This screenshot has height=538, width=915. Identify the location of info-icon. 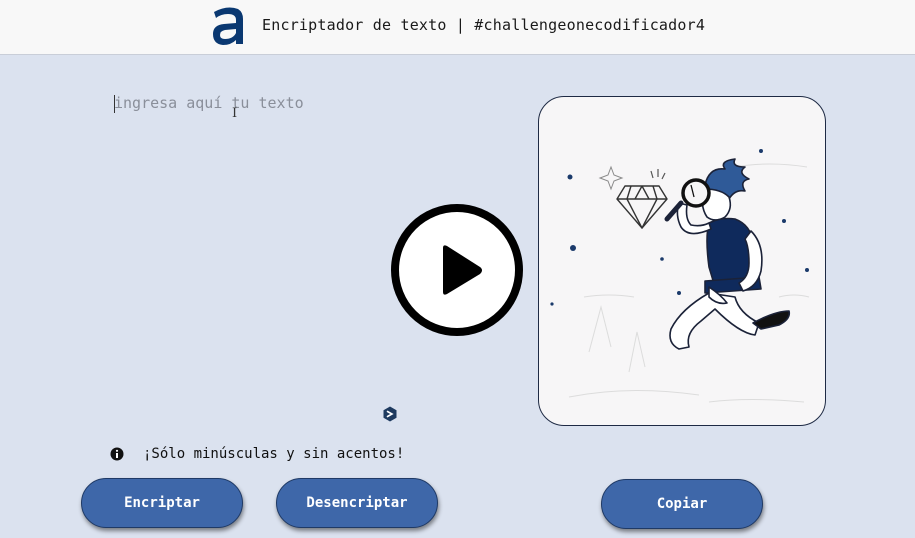
(117, 454).